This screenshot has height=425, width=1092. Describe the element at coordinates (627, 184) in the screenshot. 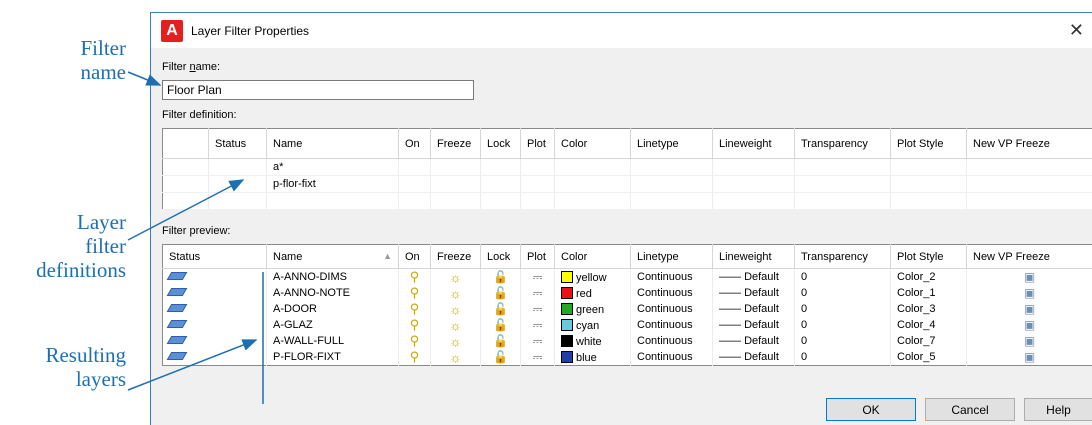

I see `definition-row: p-flor-fixt` at that location.